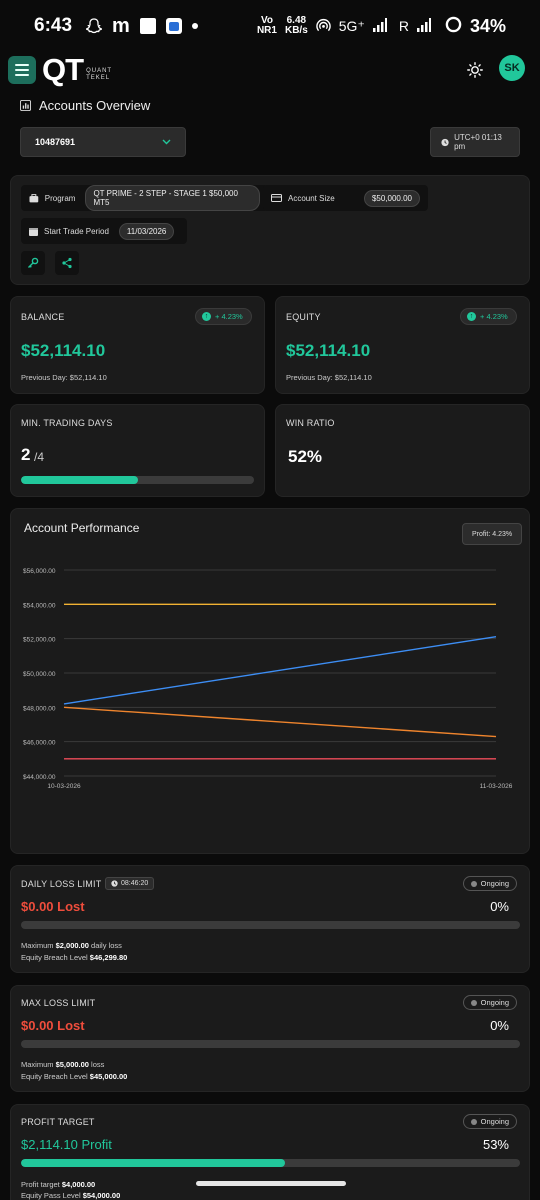  Describe the element at coordinates (166, 142) in the screenshot. I see `chevron-down-icon` at that location.